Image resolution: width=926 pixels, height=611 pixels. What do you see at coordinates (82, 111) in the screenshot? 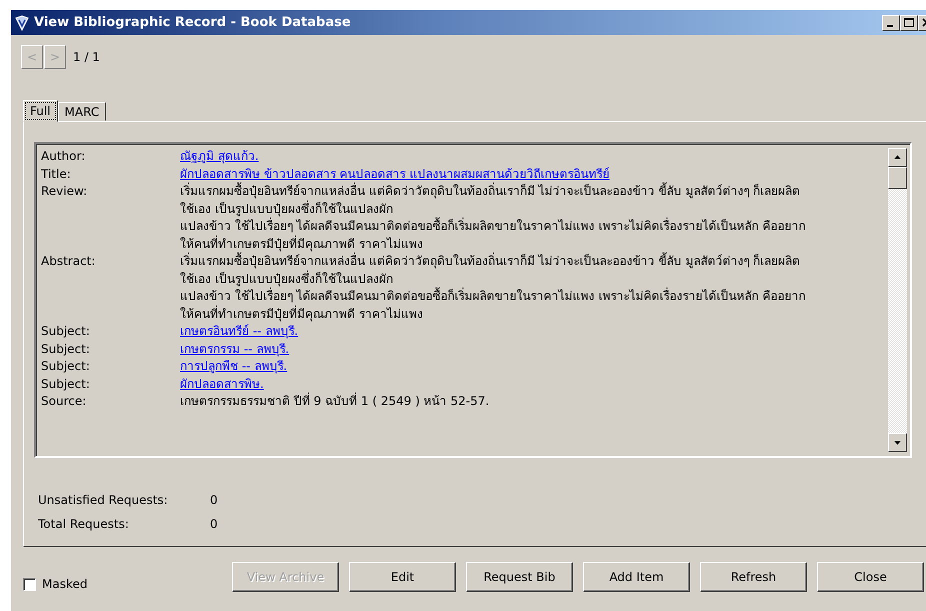
I see `tab: MARC` at bounding box center [82, 111].